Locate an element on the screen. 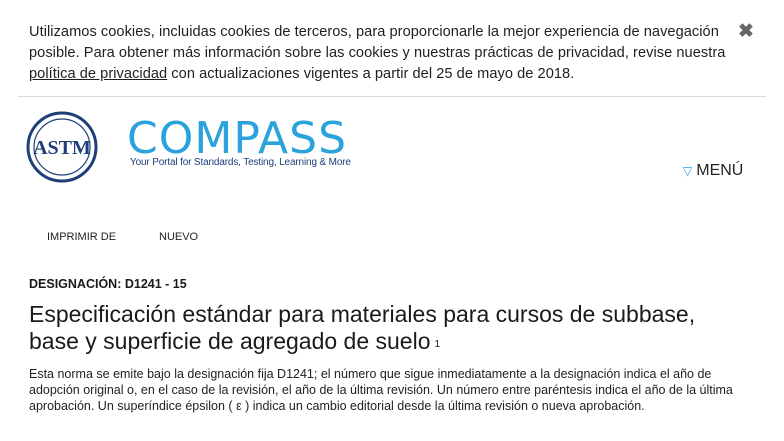 The width and height of the screenshot is (784, 441). menu-triangle-icon: ▽ is located at coordinates (688, 171).